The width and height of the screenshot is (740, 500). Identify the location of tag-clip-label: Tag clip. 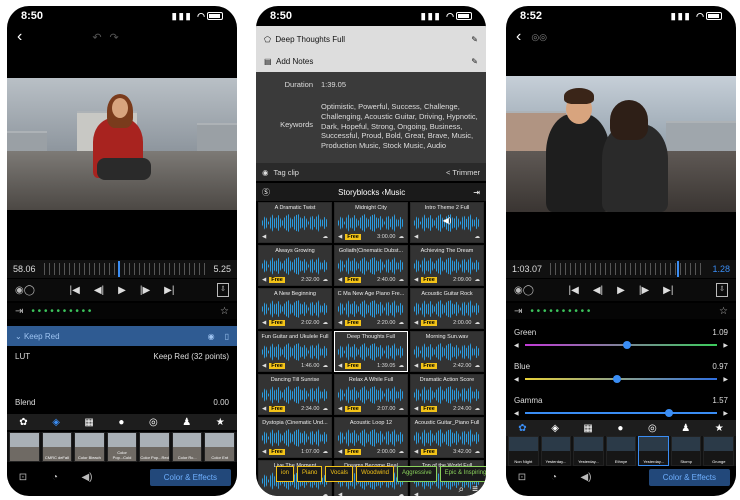
(286, 172).